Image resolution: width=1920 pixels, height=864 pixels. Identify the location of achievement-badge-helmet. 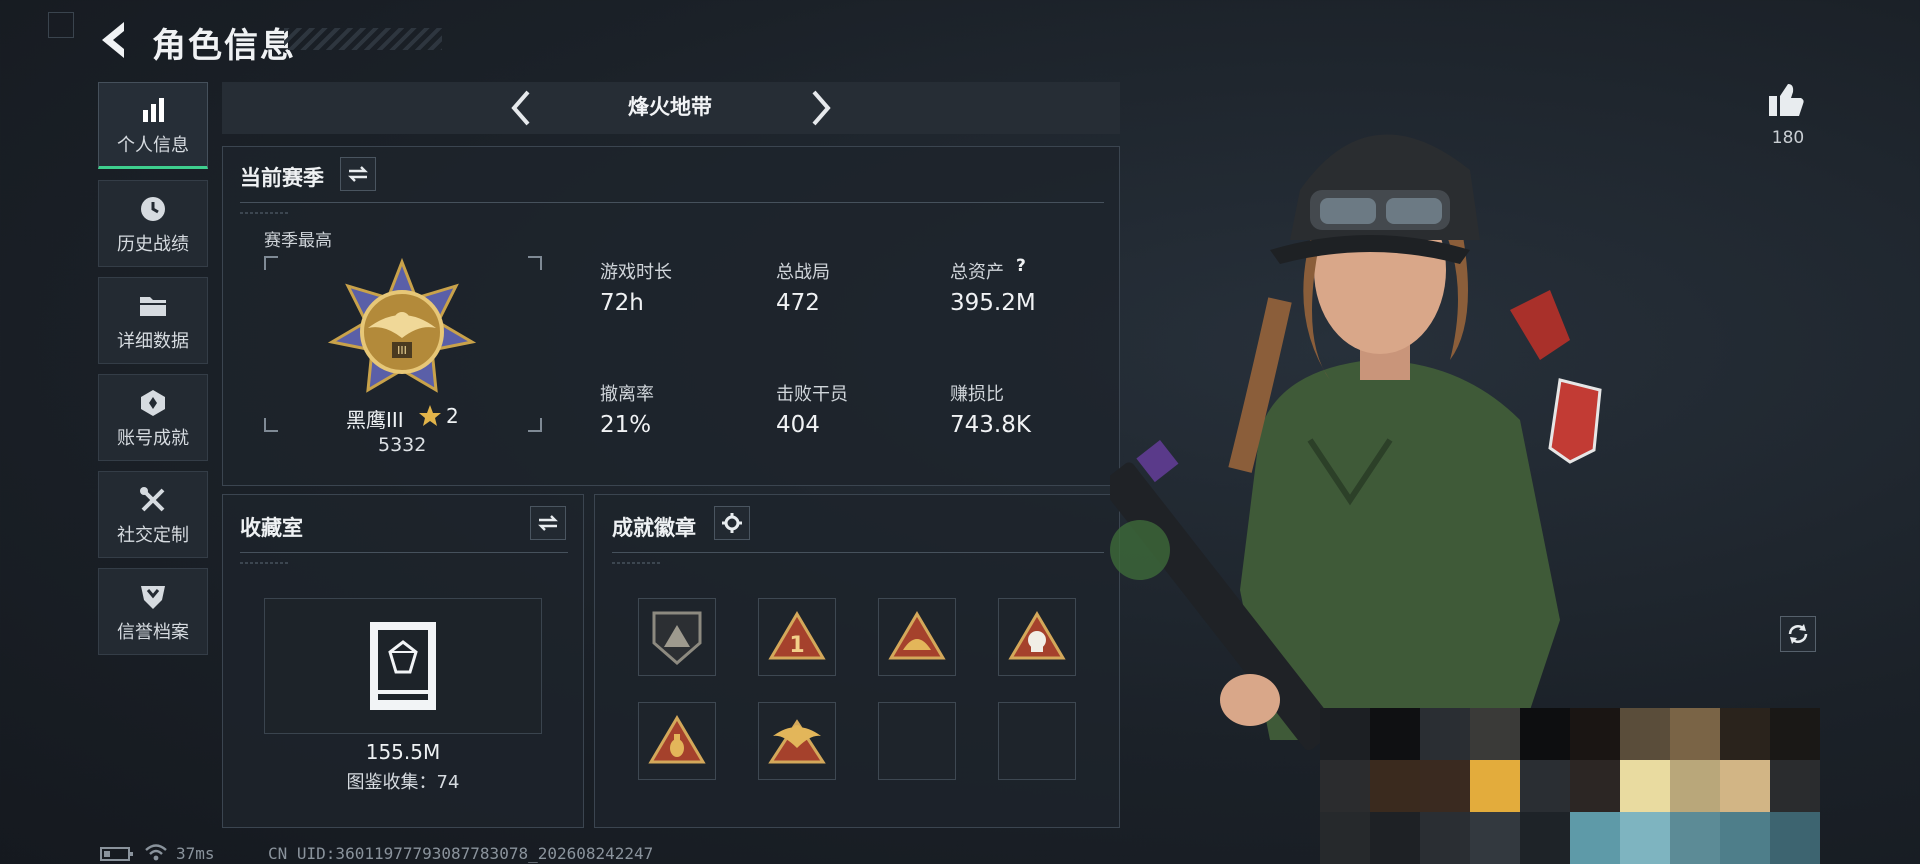
(917, 637).